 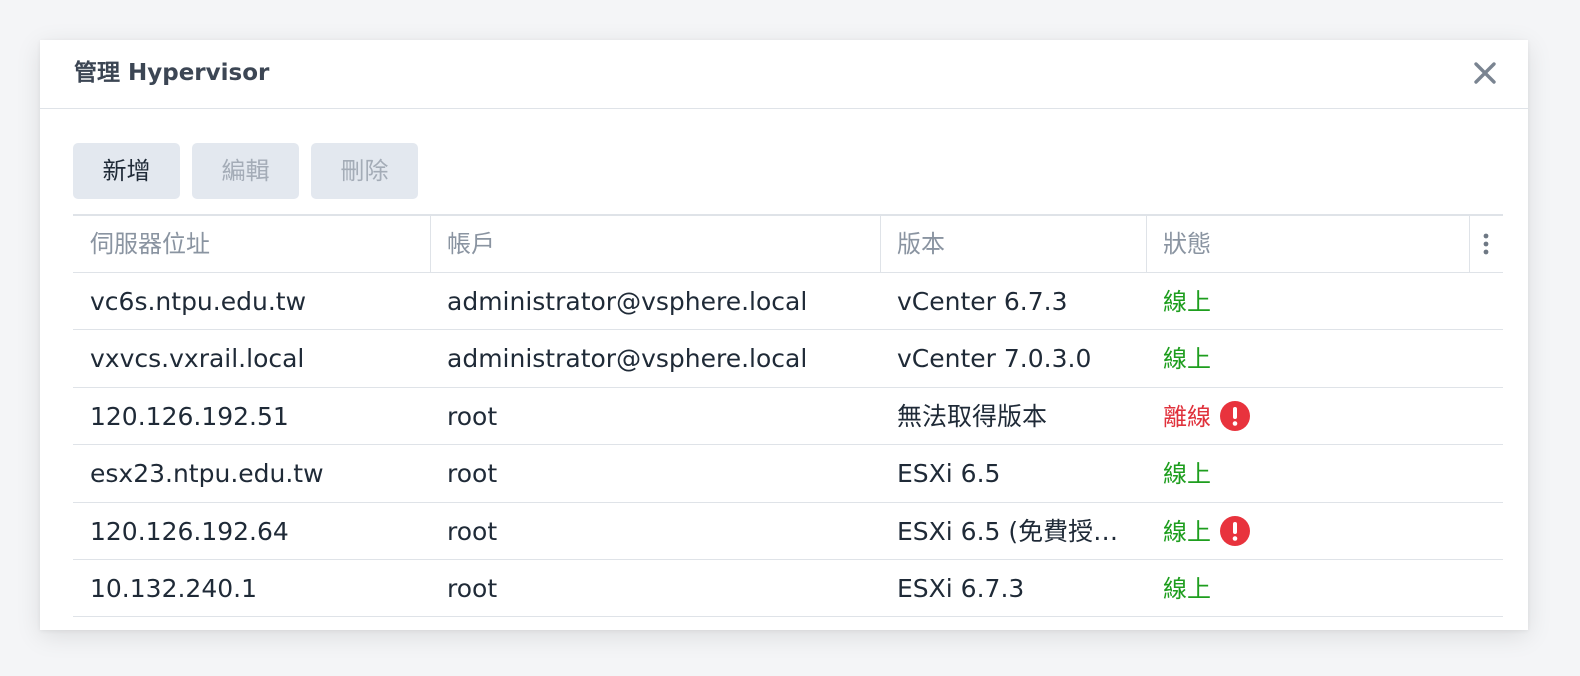 What do you see at coordinates (197, 359) in the screenshot?
I see `server-address-cell: vxvcs.vxrail.local` at bounding box center [197, 359].